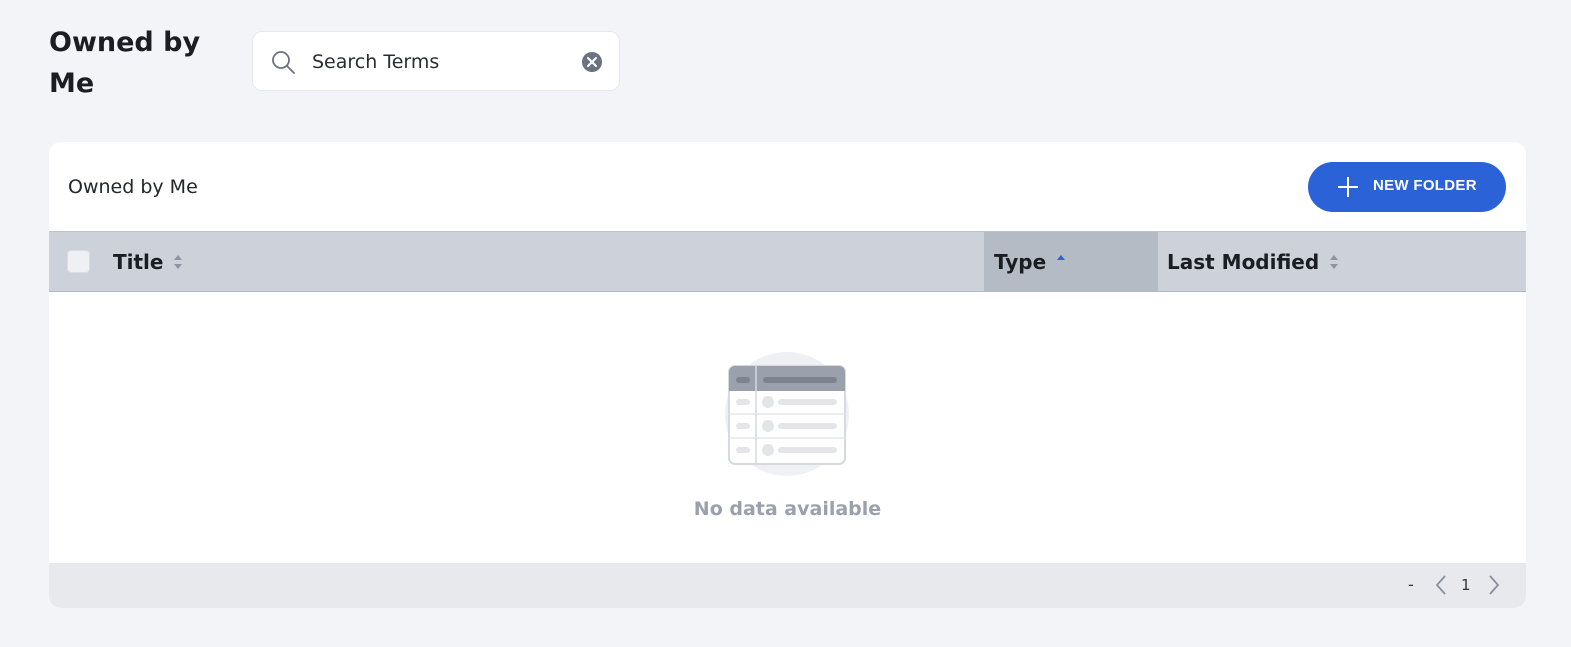 This screenshot has height=647, width=1571. Describe the element at coordinates (787, 414) in the screenshot. I see `empty-table-icon` at that location.